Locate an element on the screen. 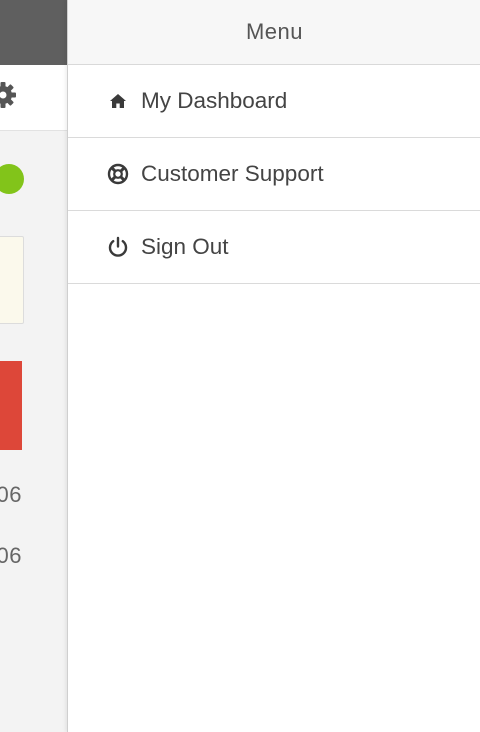  menu-header: Menu is located at coordinates (274, 32).